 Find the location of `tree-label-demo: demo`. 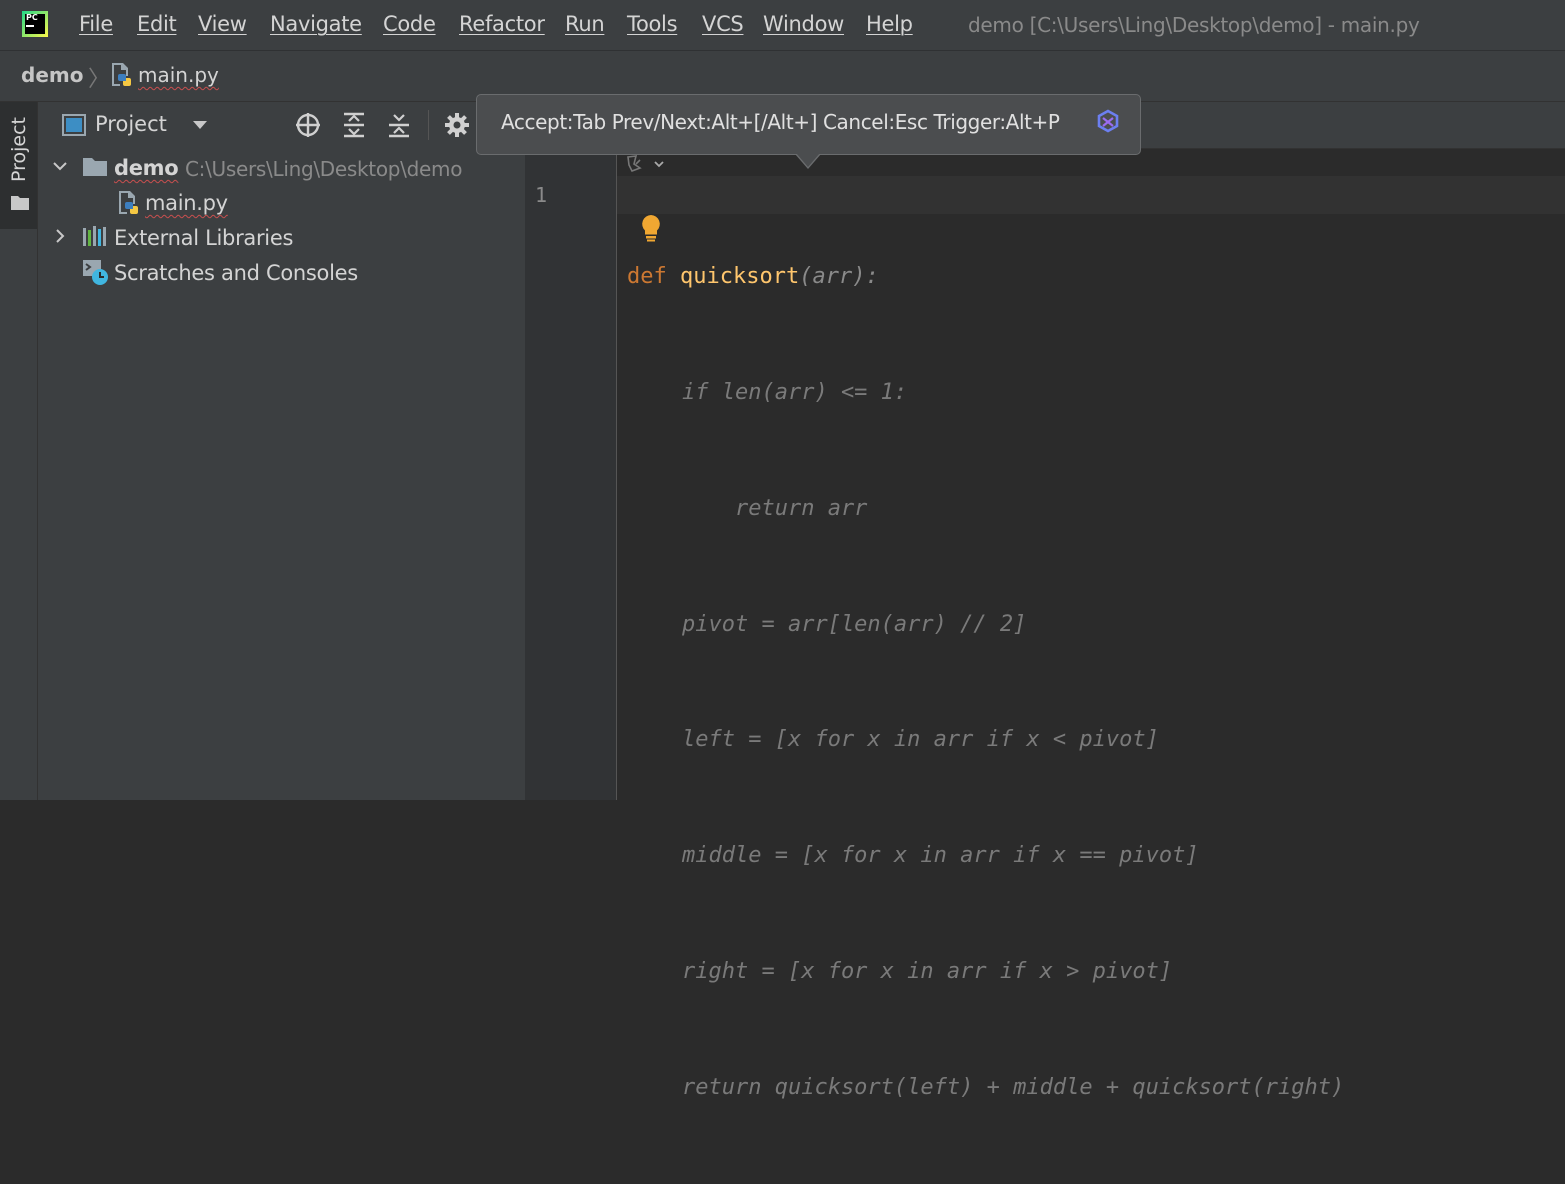

tree-label-demo: demo is located at coordinates (146, 168).